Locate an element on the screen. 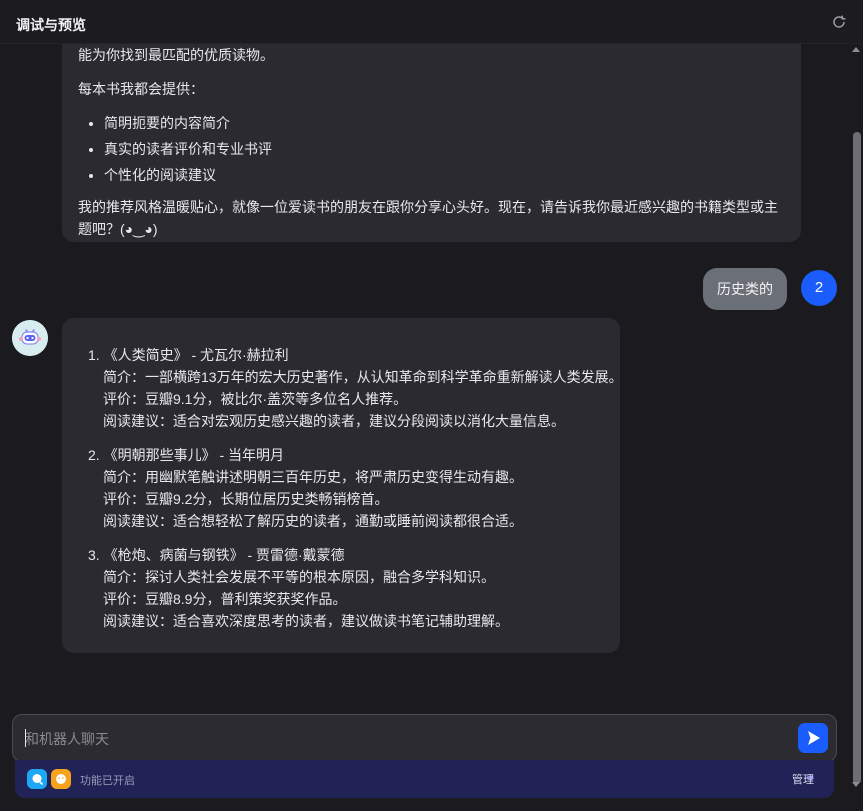 Image resolution: width=863 pixels, height=811 pixels. user-message: 历史类的 is located at coordinates (745, 289).